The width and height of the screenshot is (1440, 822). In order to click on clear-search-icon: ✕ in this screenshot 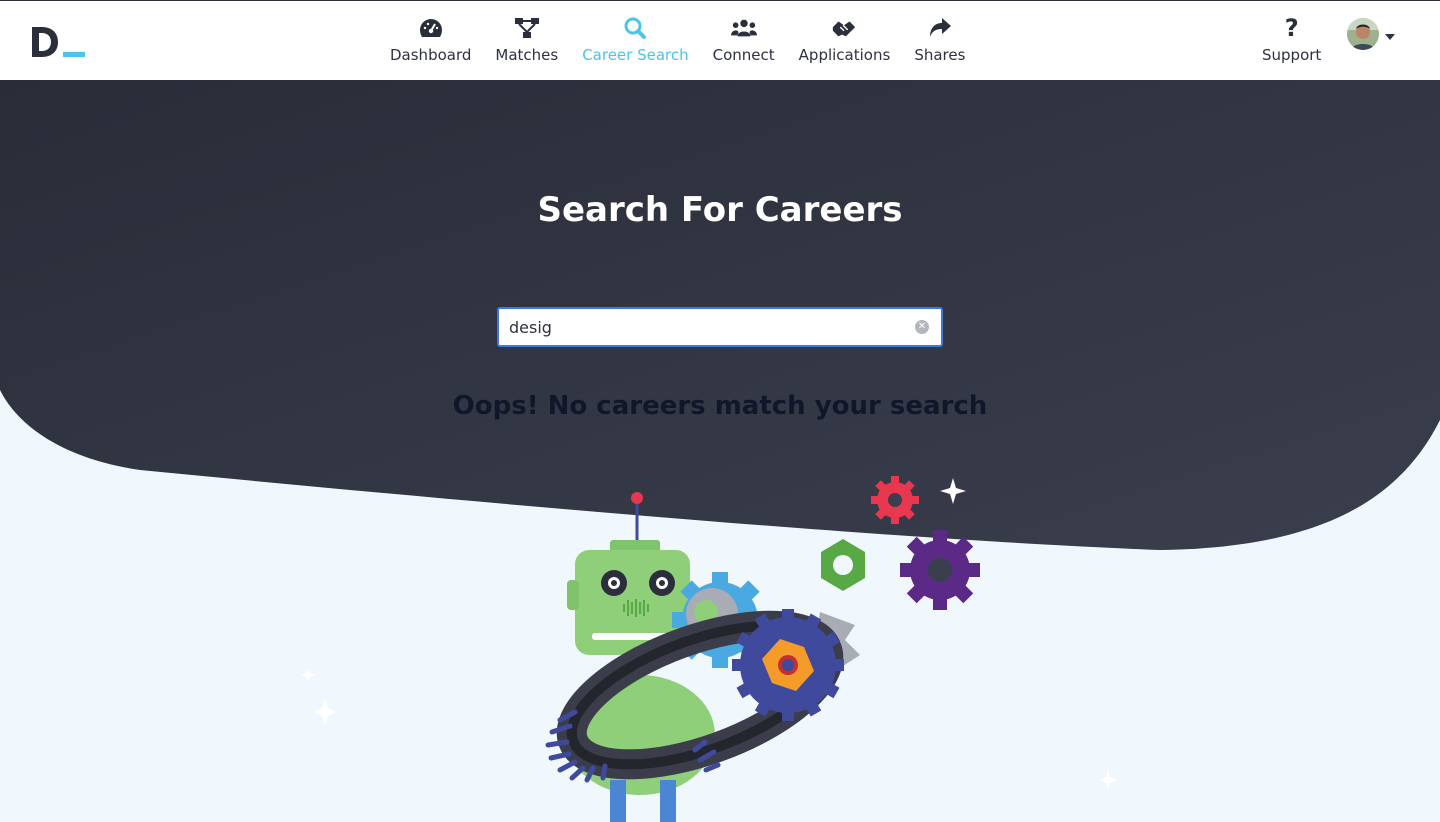, I will do `click(922, 327)`.